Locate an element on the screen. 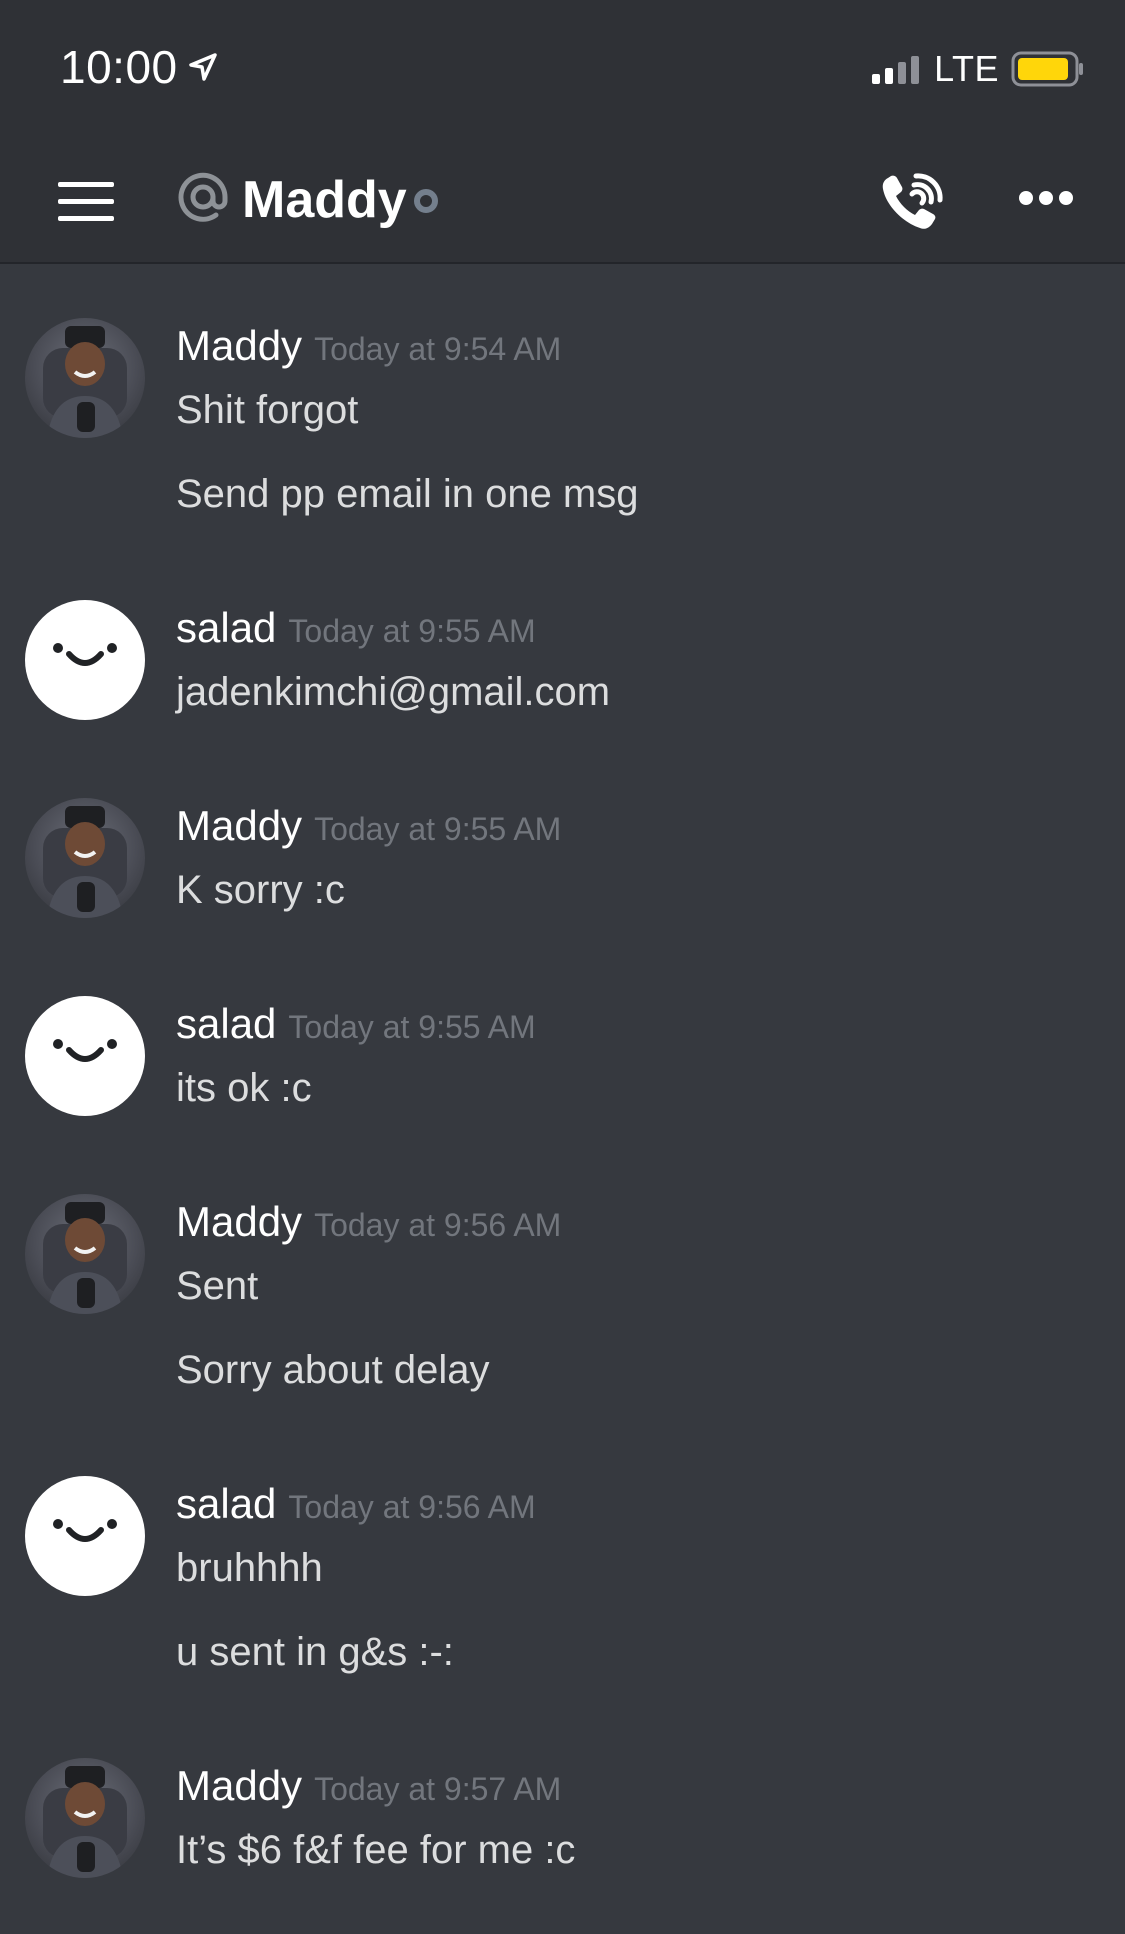 This screenshot has height=1934, width=1125. timestamp: Today at 9:57 AM is located at coordinates (438, 1789).